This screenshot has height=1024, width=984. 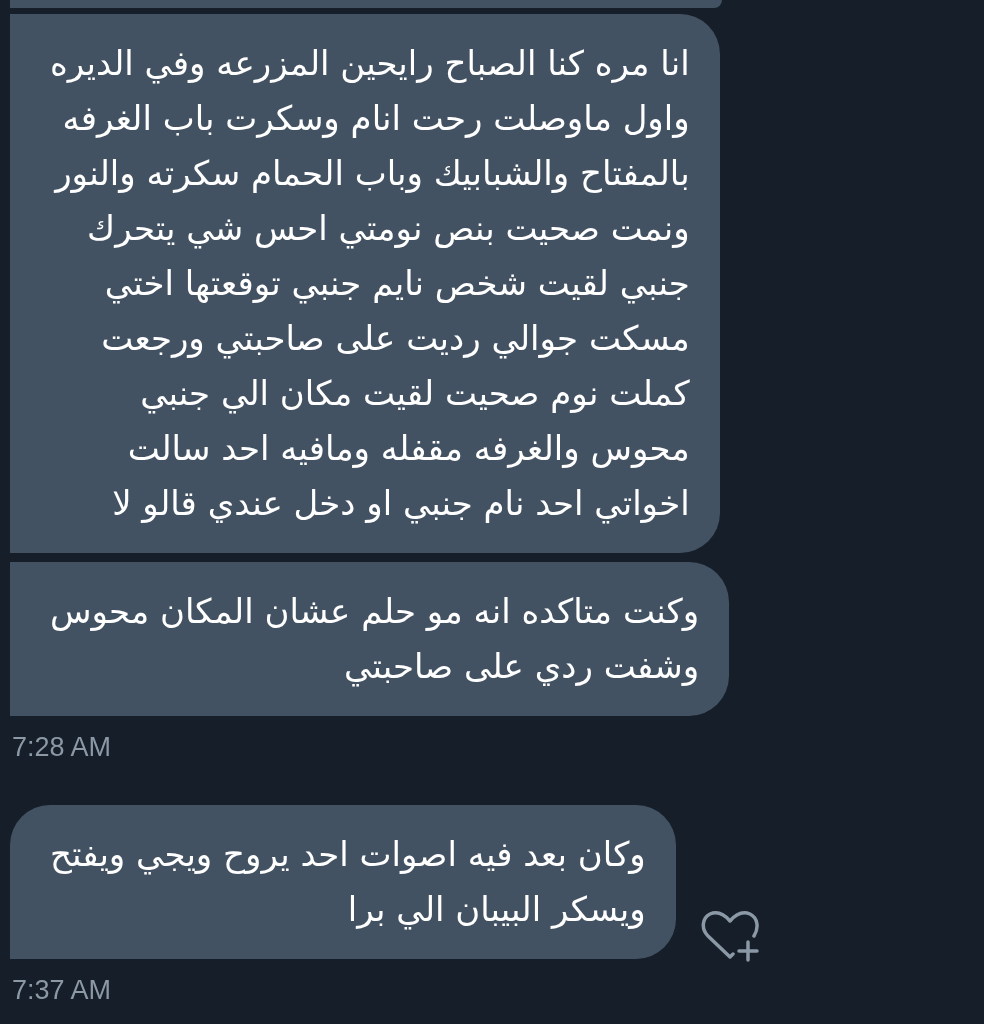 I want to click on message-bubble: وكنت متاكده انه مو حلم عشان المكان محوس وشفت ردي على صاحبتي, so click(x=370, y=639).